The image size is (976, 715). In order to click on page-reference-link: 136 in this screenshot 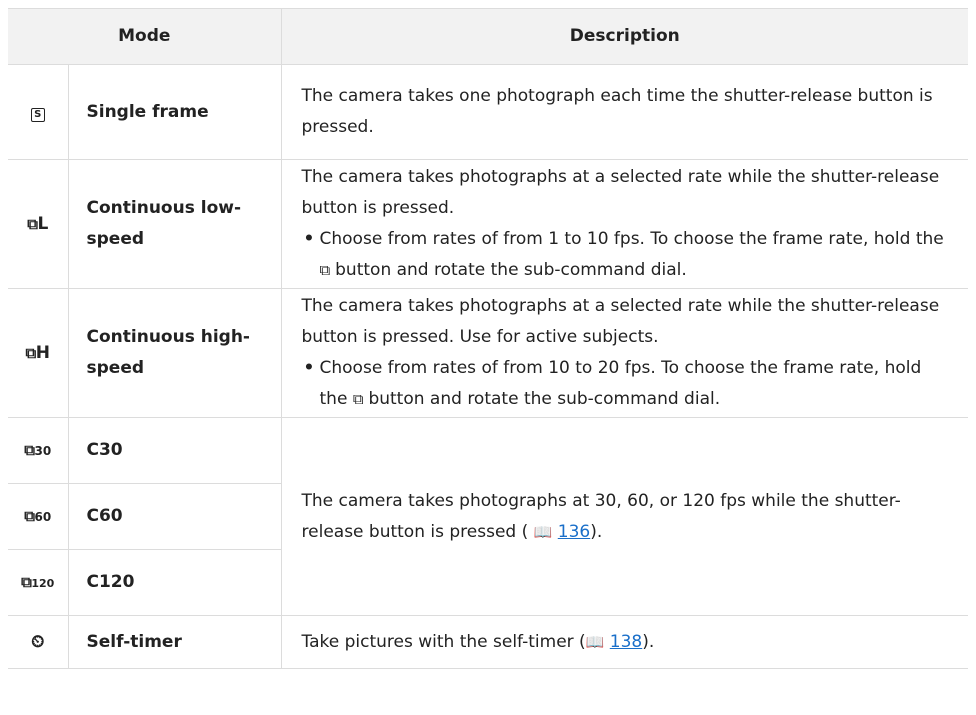, I will do `click(574, 532)`.